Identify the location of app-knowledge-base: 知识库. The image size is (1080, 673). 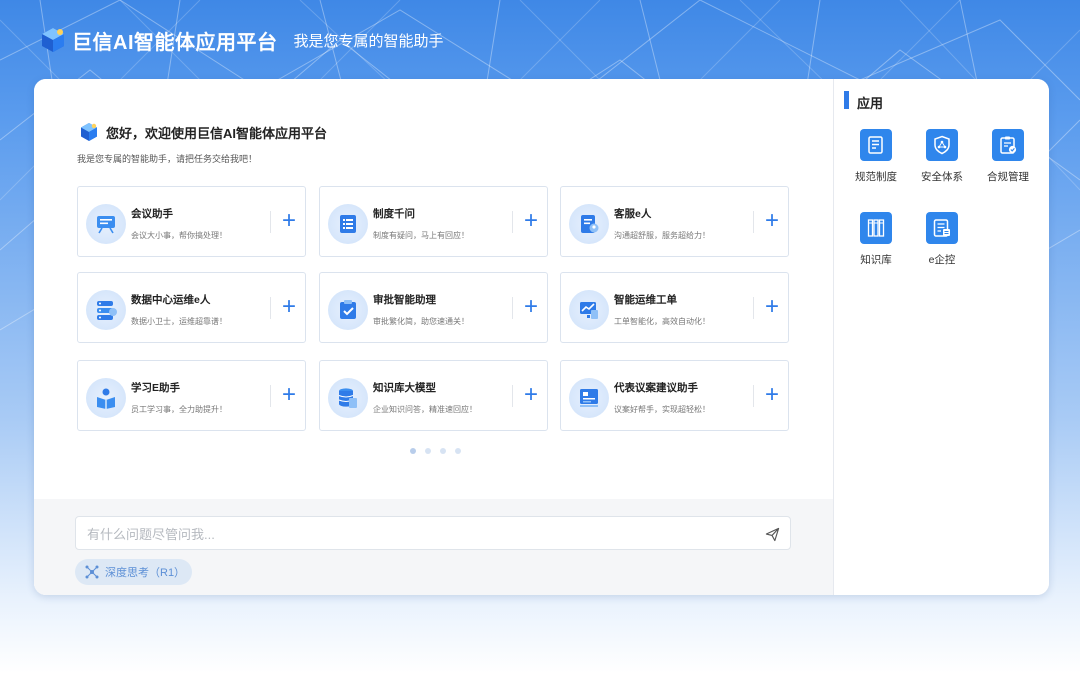
(876, 239).